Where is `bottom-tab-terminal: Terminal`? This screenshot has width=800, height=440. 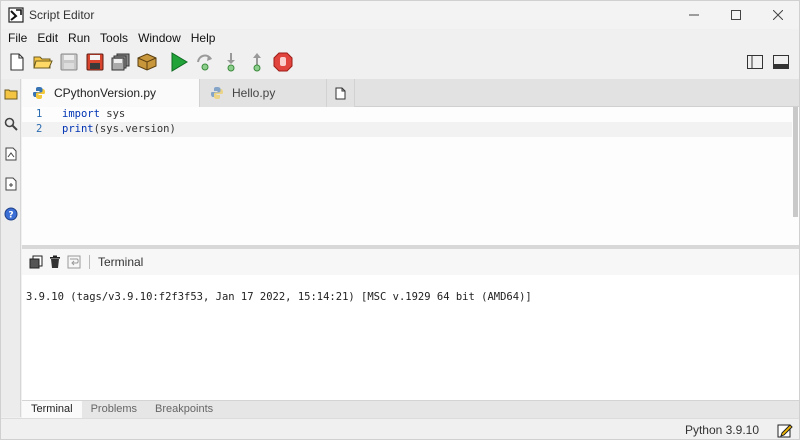
bottom-tab-terminal: Terminal is located at coordinates (52, 409).